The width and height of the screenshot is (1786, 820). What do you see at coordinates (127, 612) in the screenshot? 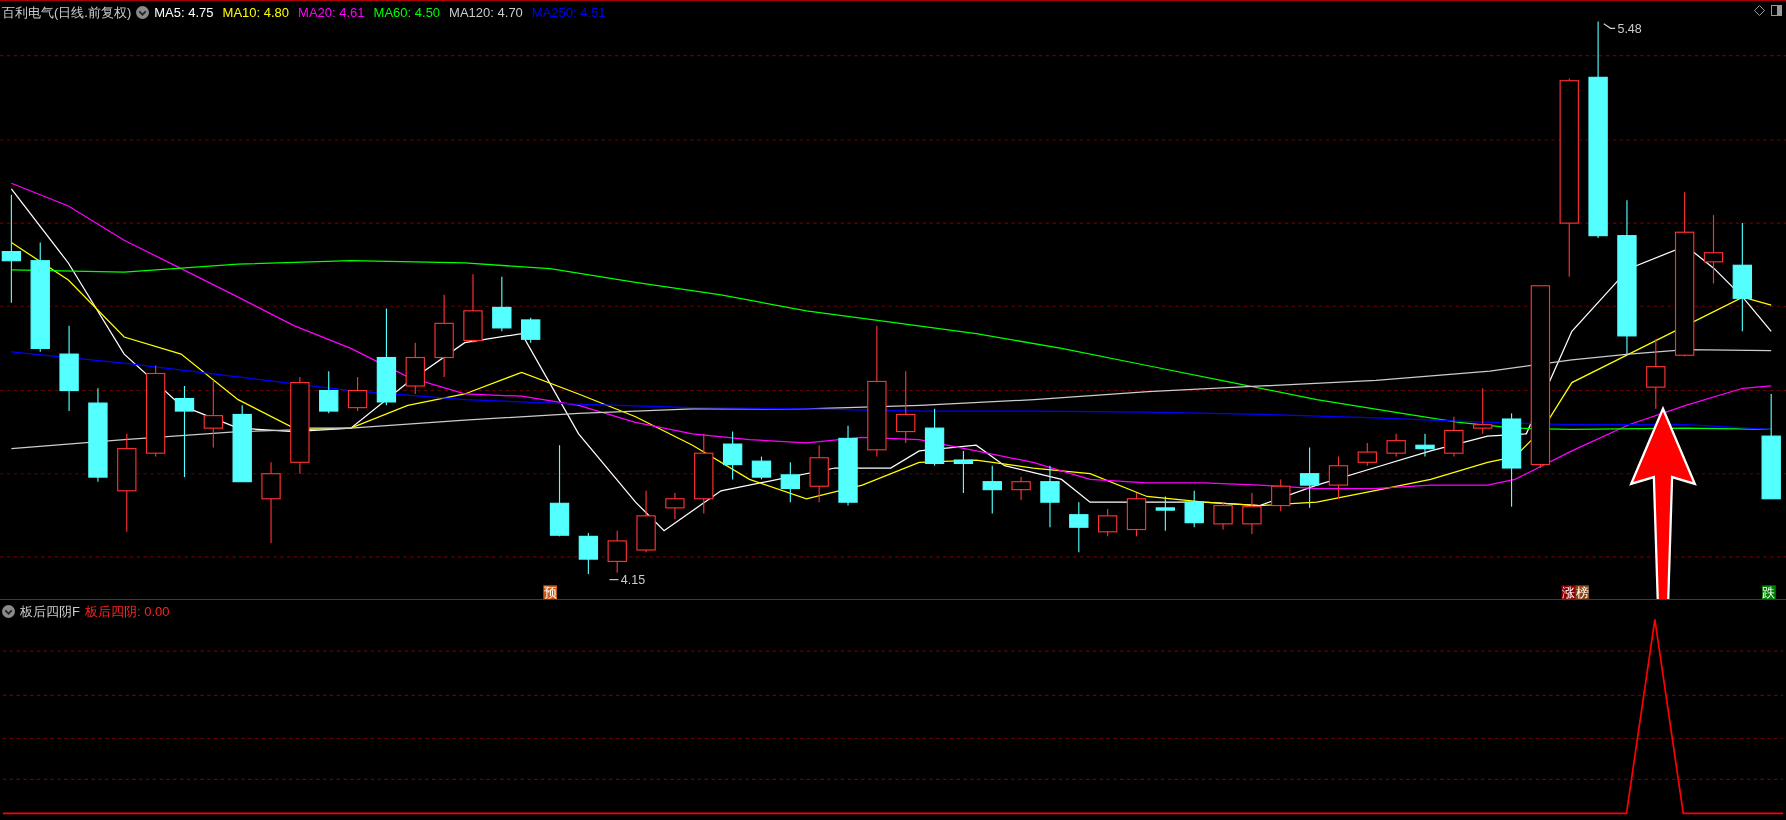
I see `indicator-reading: 板后四阴: 0.00` at bounding box center [127, 612].